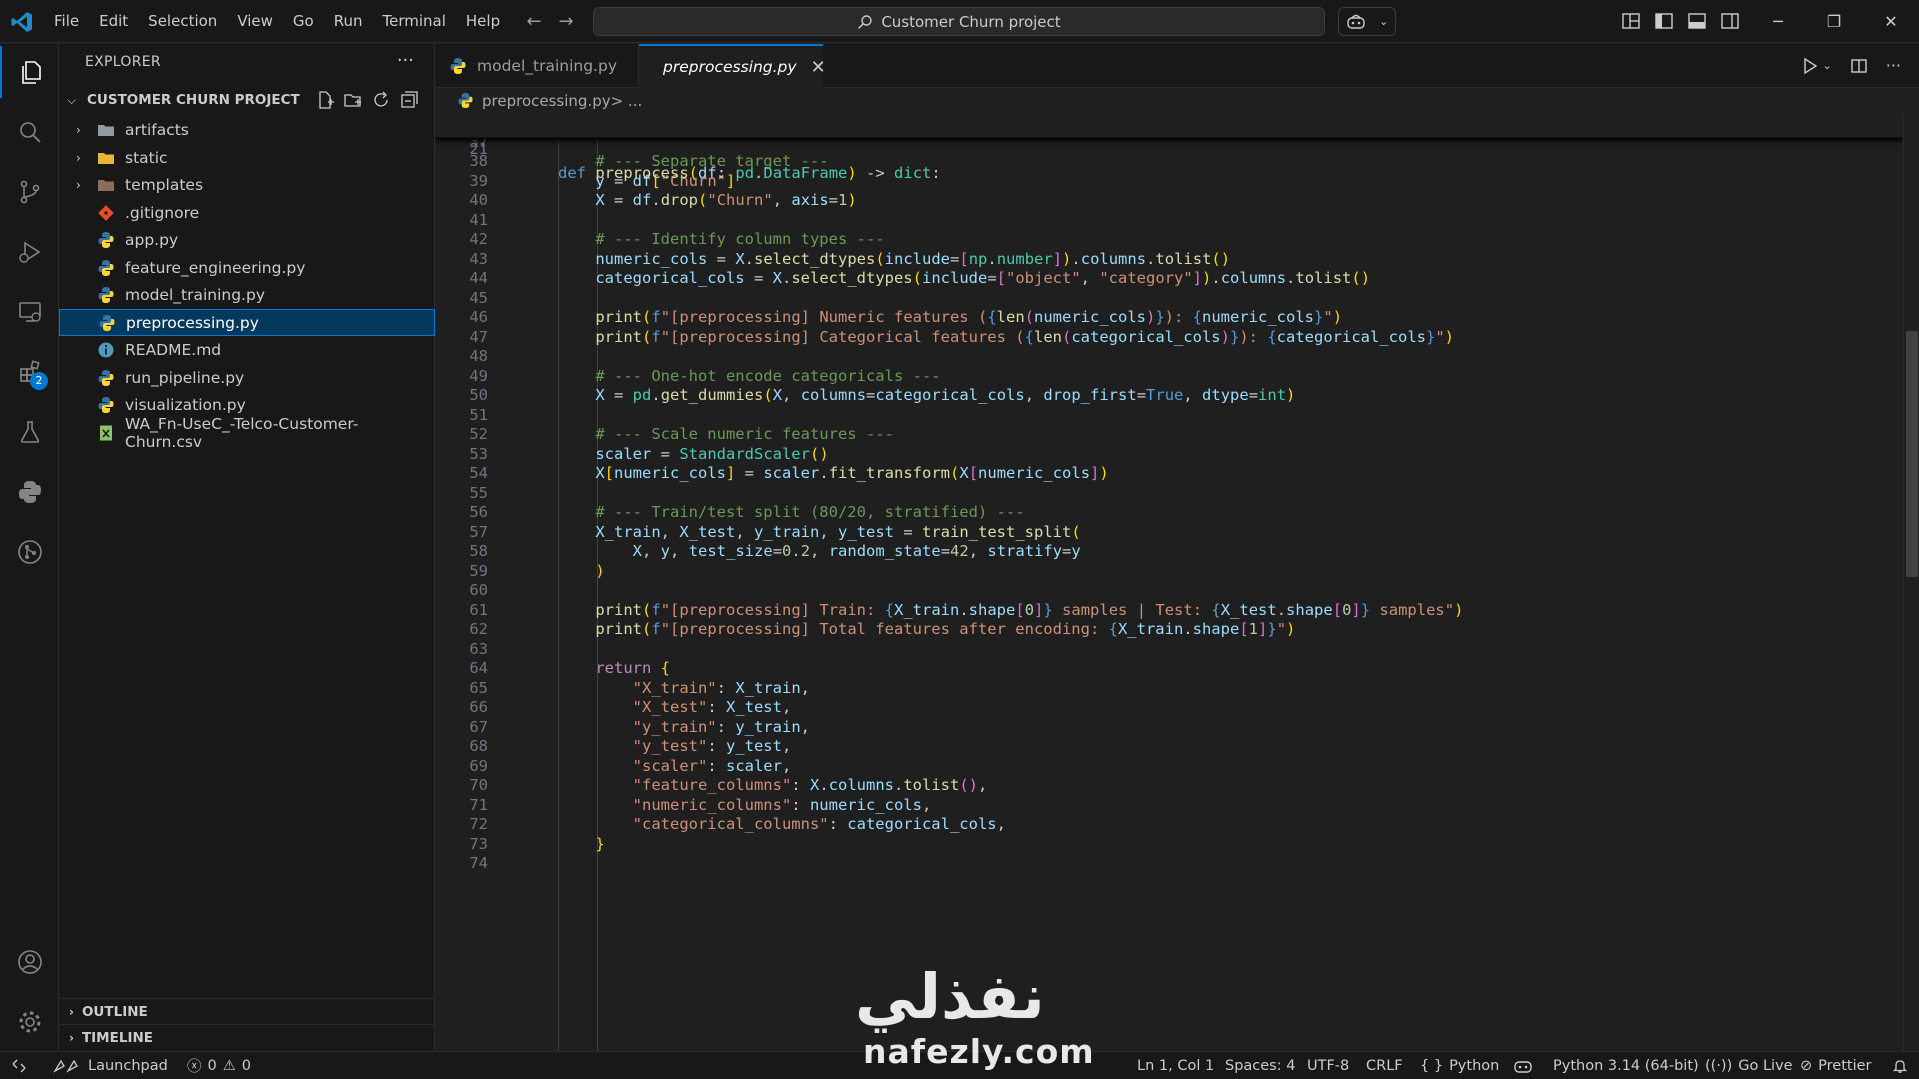 This screenshot has height=1079, width=1919. I want to click on python-activity, so click(29, 492).